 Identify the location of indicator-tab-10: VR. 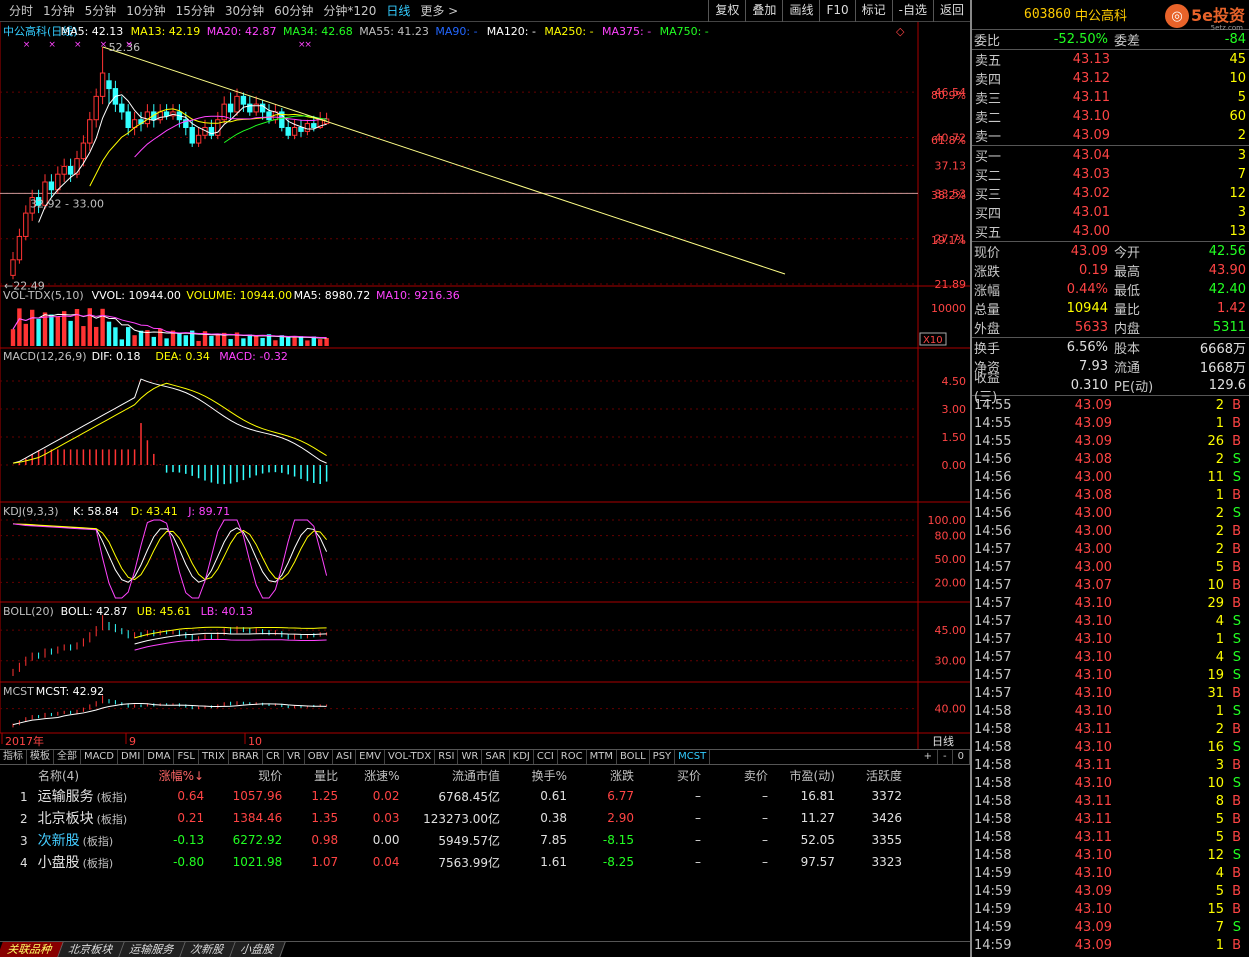
(294, 757).